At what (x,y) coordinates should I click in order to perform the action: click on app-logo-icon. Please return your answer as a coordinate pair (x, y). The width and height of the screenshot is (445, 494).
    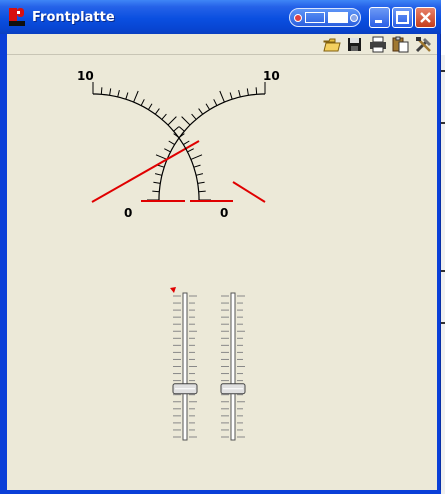
    Looking at the image, I should click on (17, 17).